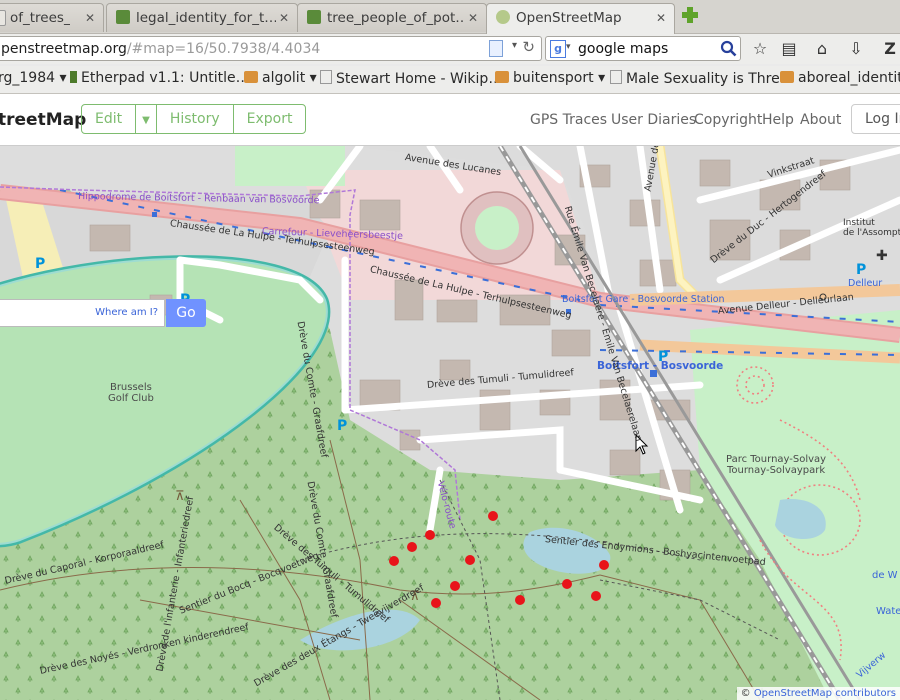  Describe the element at coordinates (820, 120) in the screenshot. I see `about-link: About` at that location.